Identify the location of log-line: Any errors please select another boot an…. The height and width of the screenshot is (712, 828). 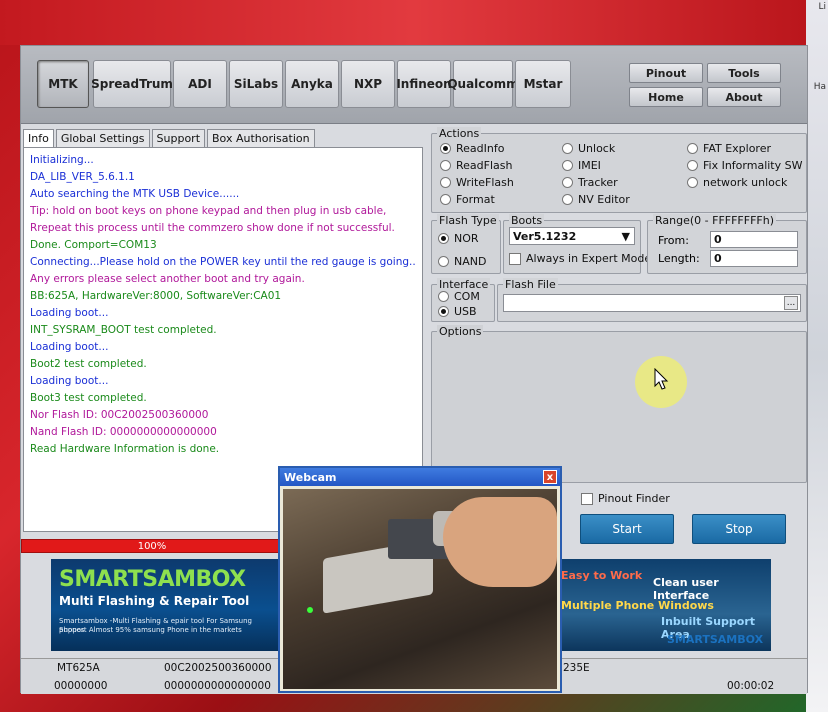
(167, 279).